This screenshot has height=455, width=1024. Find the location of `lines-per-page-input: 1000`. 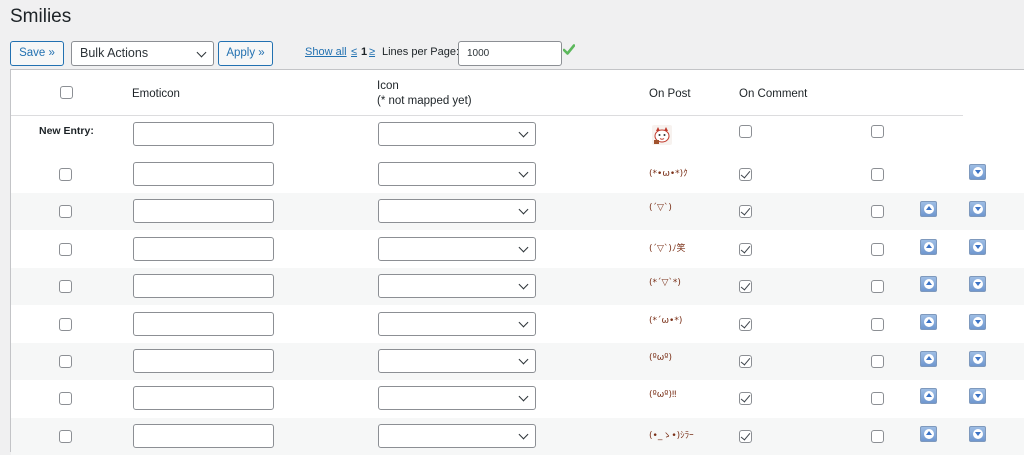

lines-per-page-input: 1000 is located at coordinates (510, 53).